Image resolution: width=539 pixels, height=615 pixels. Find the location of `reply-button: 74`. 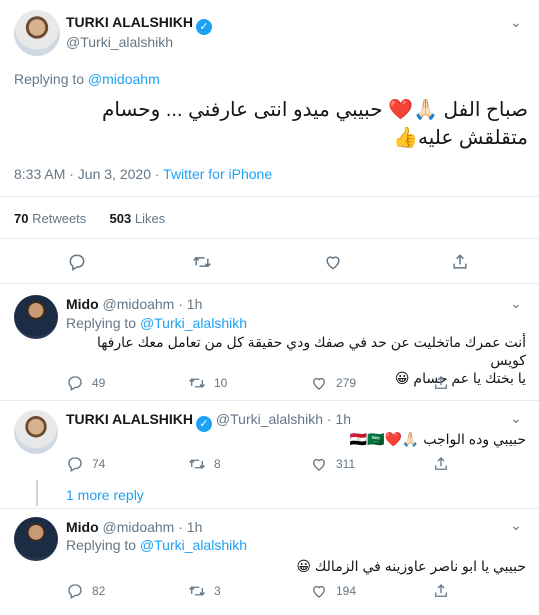

reply-button: 74 is located at coordinates (85, 464).